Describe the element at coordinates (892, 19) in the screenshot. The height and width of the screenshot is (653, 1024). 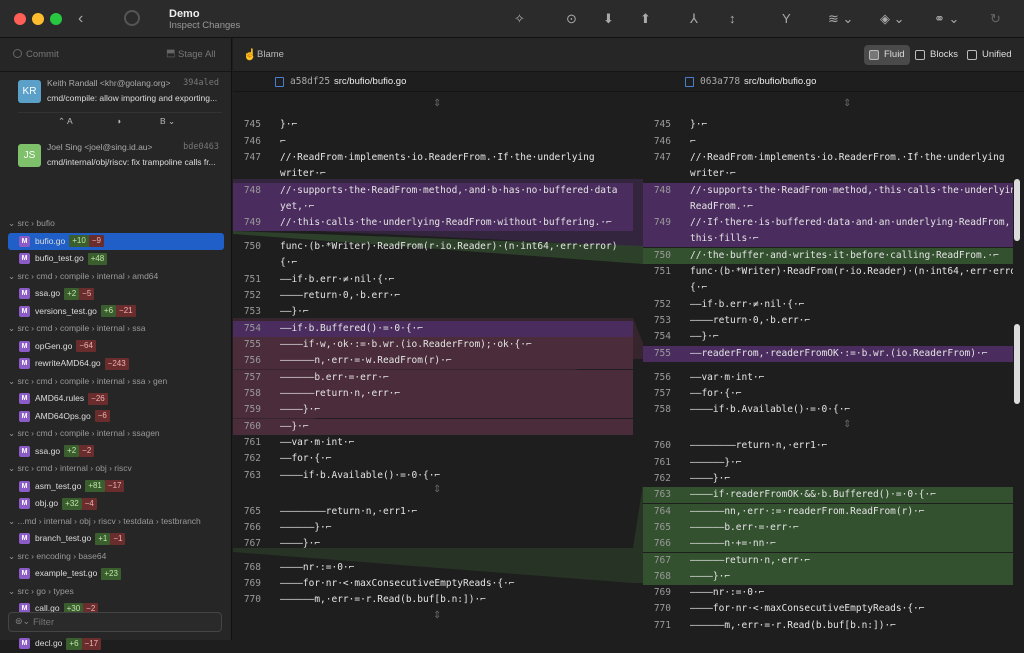
I see `layers-icon: ◈ ⌄` at that location.